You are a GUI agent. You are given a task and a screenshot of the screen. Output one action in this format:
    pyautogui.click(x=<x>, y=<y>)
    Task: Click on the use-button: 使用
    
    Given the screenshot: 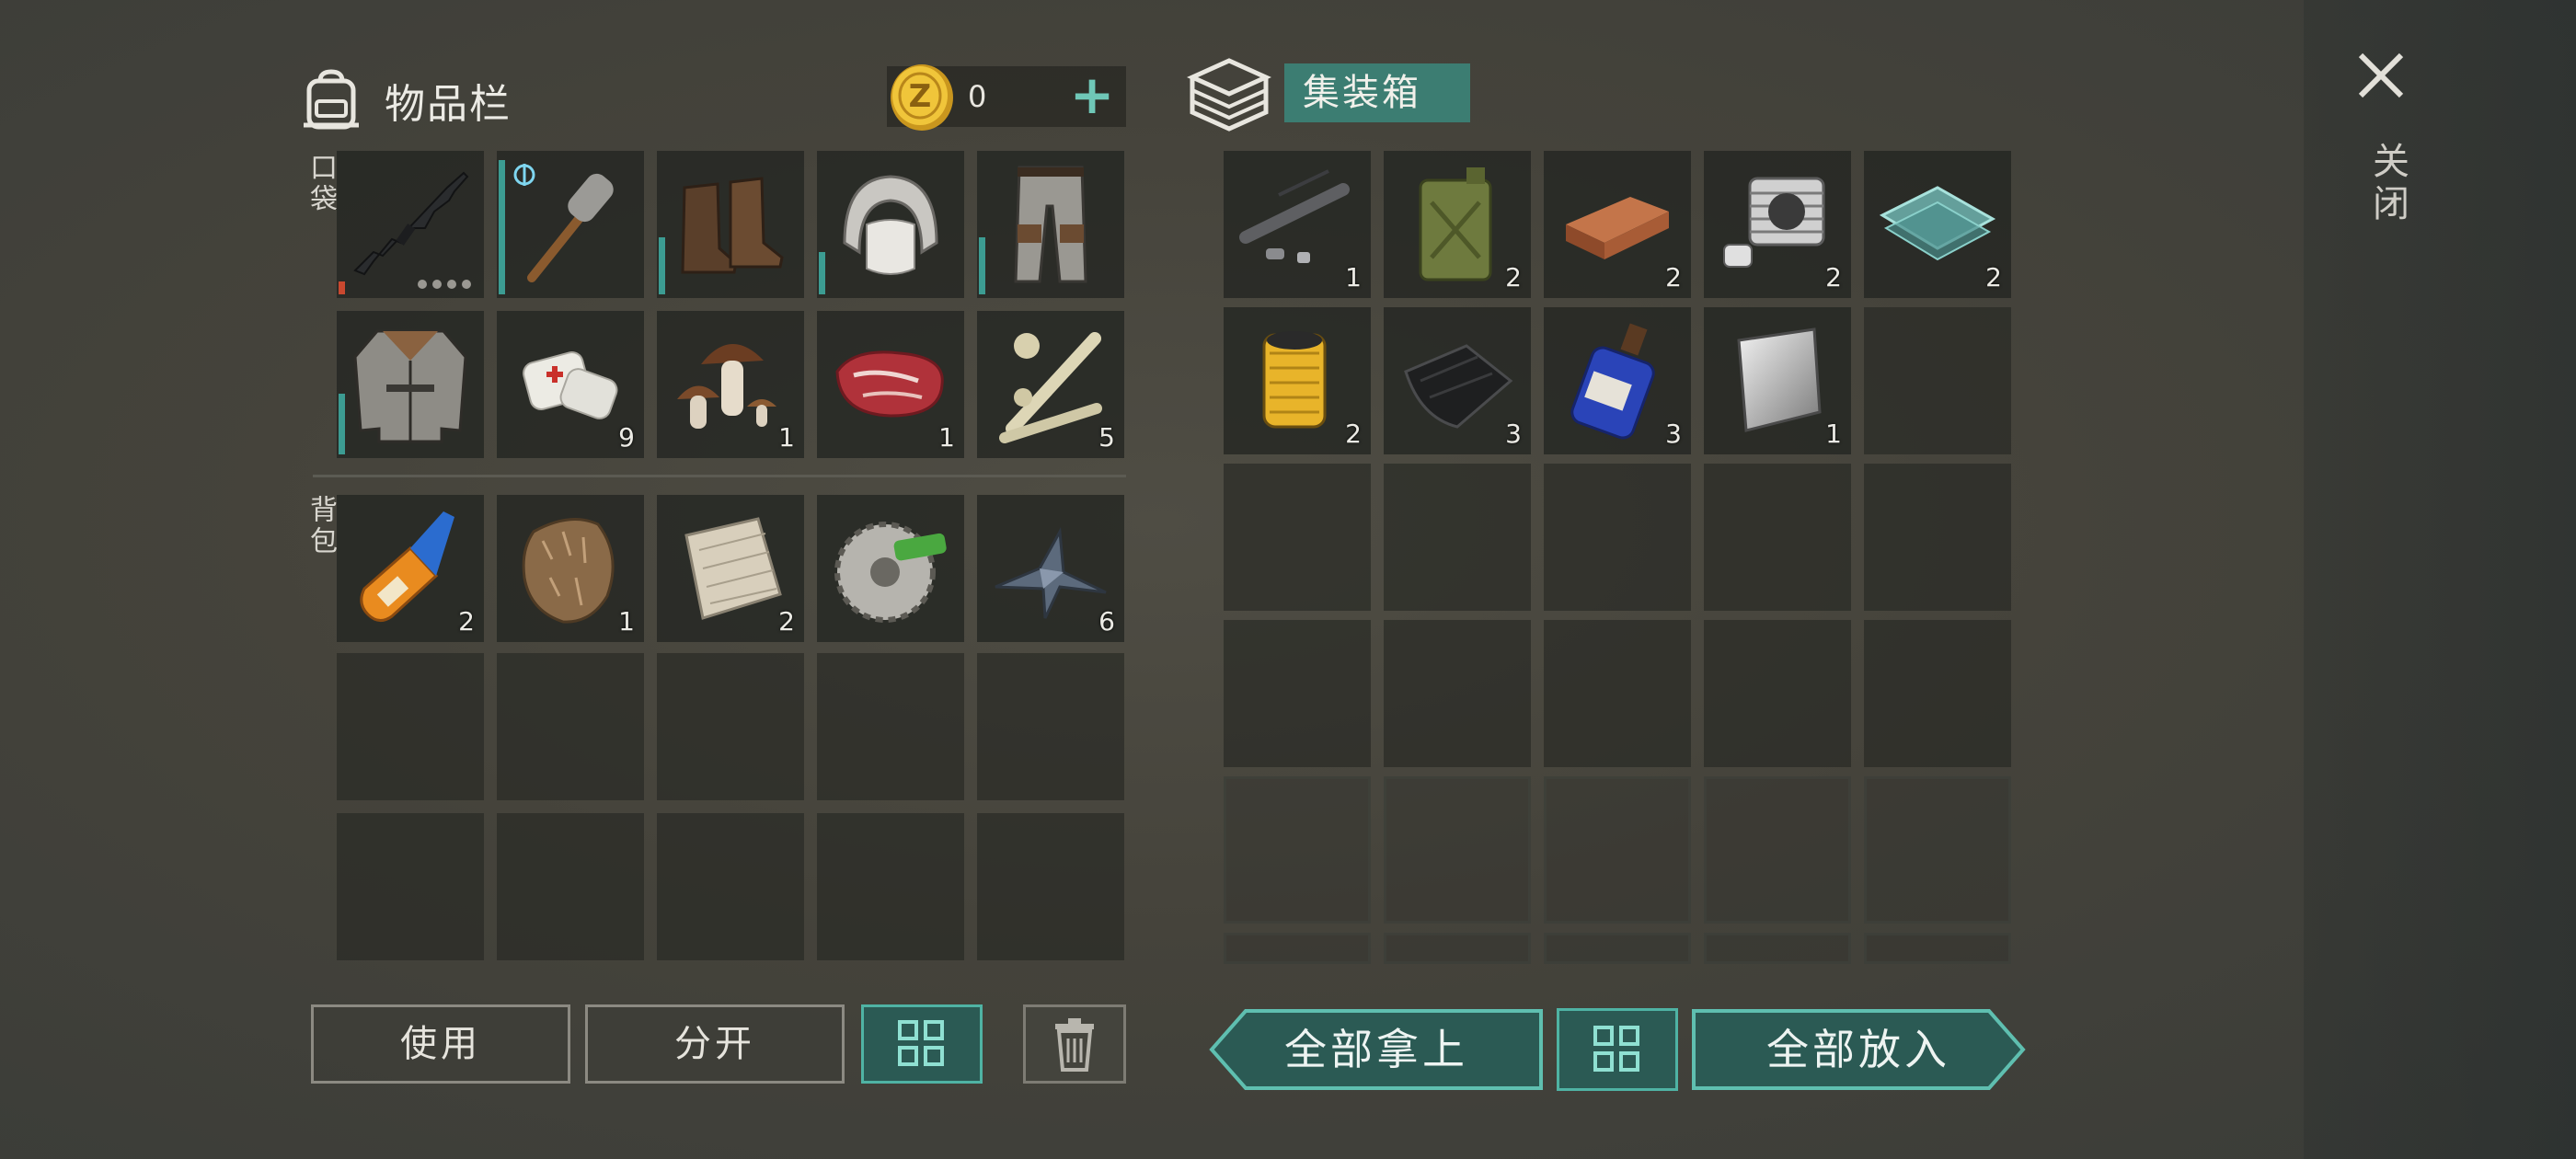 What is the action you would take?
    pyautogui.click(x=440, y=1044)
    